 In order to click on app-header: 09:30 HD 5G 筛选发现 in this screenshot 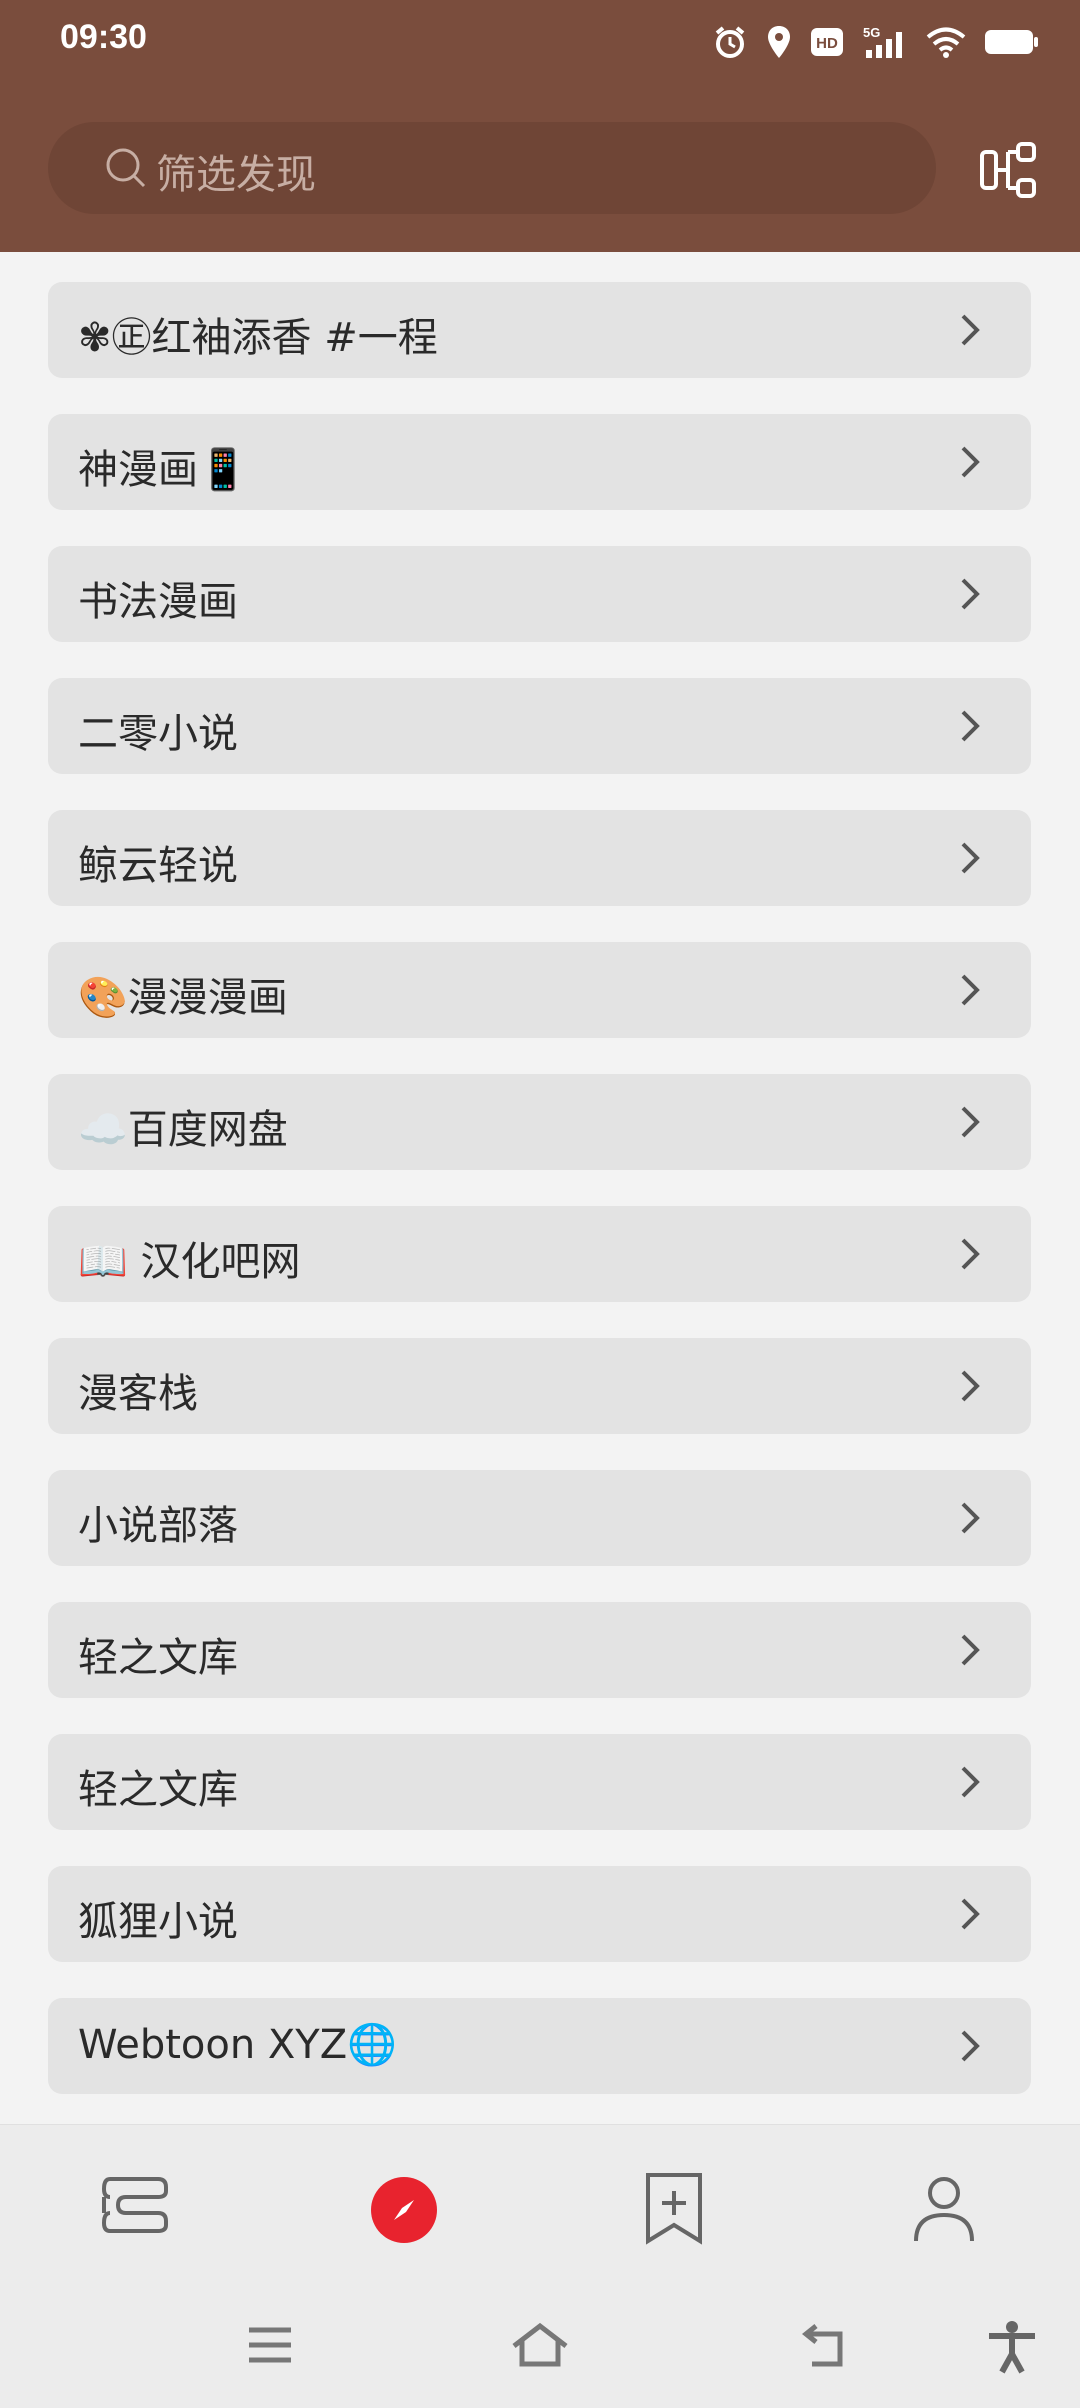, I will do `click(540, 126)`.